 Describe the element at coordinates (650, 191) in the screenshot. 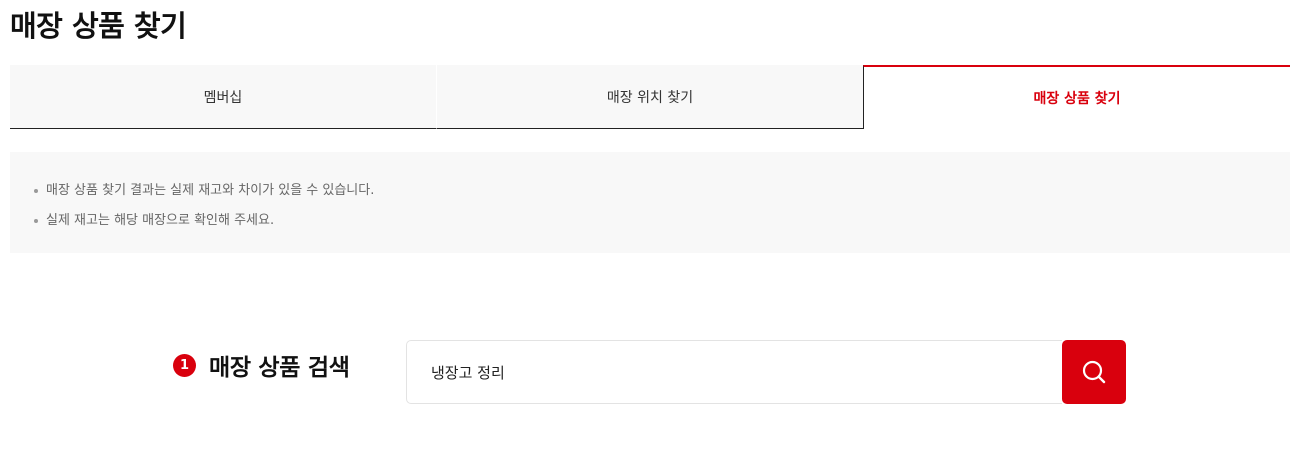

I see `notice-item: 매장 상품 찾기 결과는 실제 재고와 차이가 있을 수 있습니다.` at that location.